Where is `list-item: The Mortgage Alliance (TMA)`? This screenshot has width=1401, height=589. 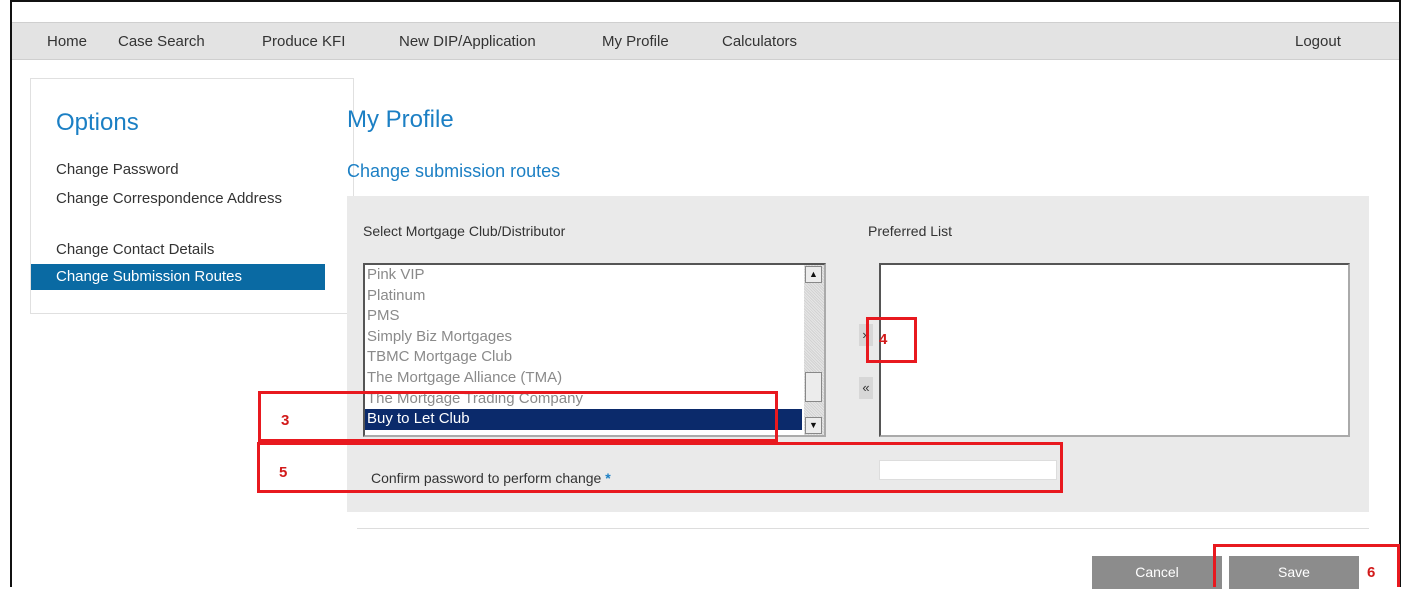 list-item: The Mortgage Alliance (TMA) is located at coordinates (583, 378).